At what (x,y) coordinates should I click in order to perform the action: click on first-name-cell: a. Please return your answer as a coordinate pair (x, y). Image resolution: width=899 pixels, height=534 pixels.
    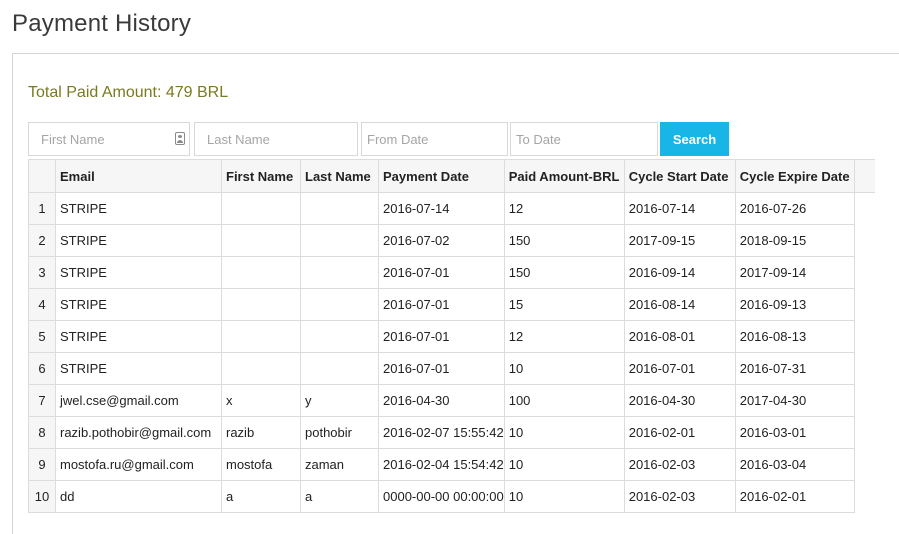
    Looking at the image, I should click on (261, 496).